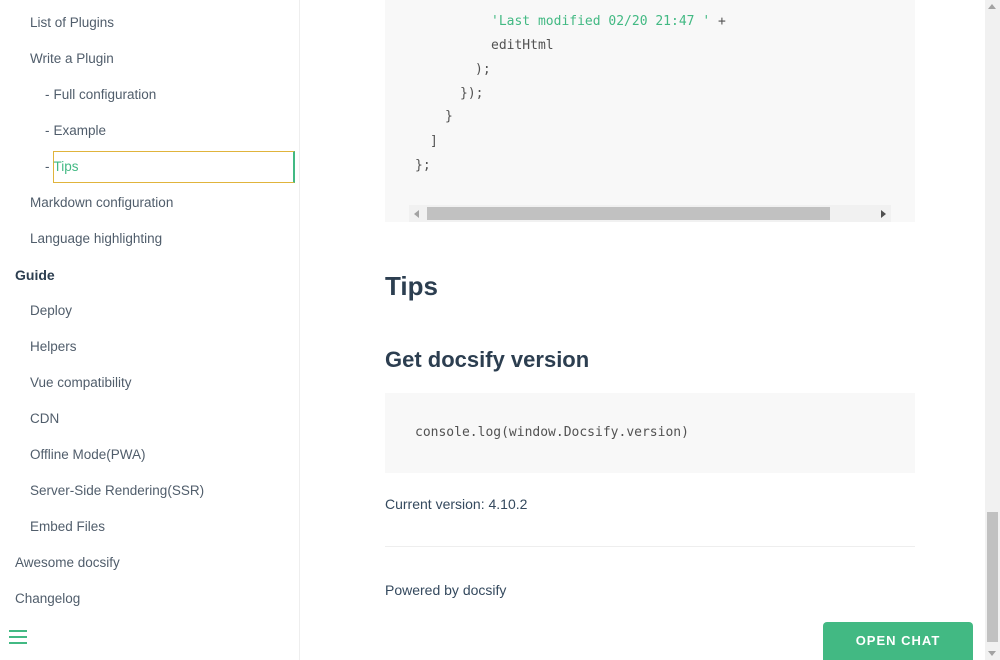 The height and width of the screenshot is (660, 1000). I want to click on scroll-down-arrow-icon, so click(992, 653).